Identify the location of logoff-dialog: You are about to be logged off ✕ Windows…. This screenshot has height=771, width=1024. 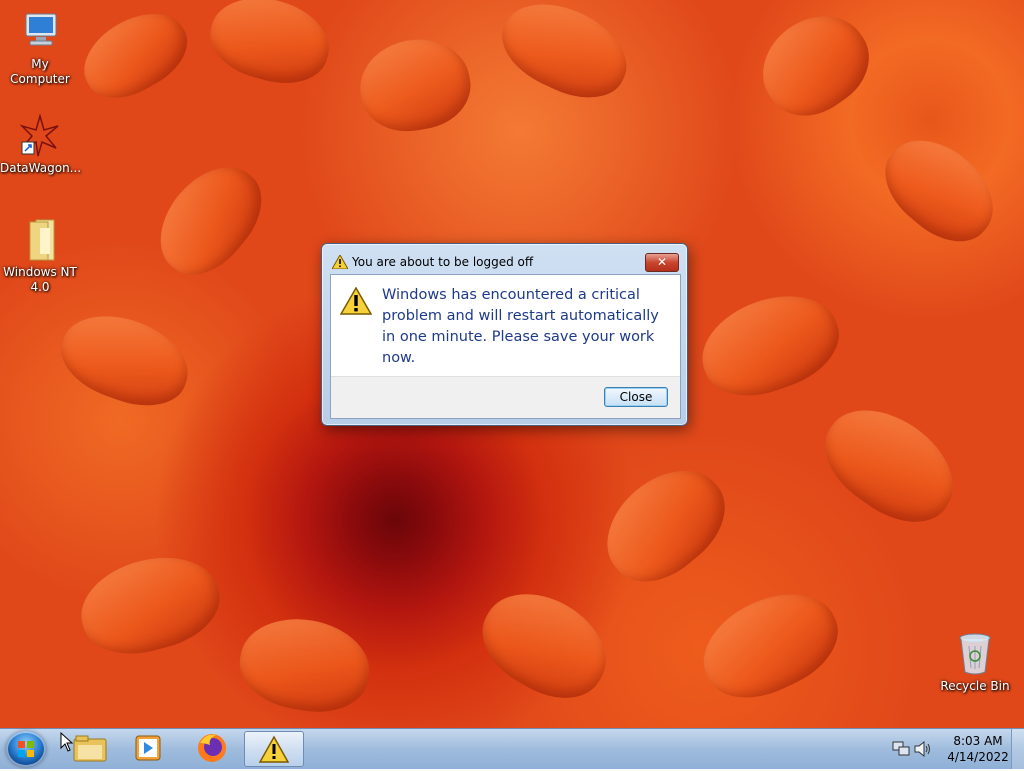
(504, 334).